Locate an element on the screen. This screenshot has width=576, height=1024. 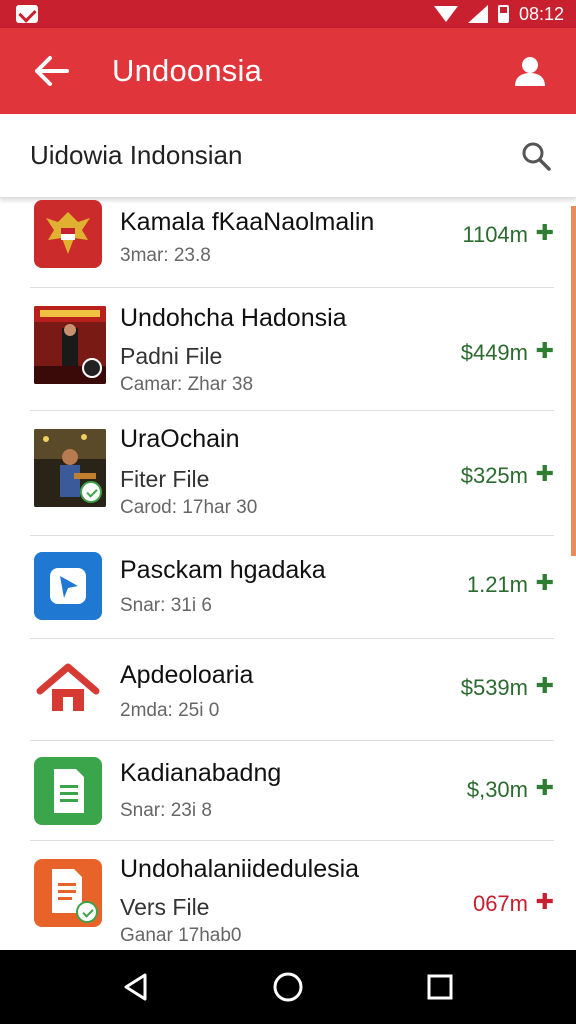
item-price: $,30m is located at coordinates (497, 789).